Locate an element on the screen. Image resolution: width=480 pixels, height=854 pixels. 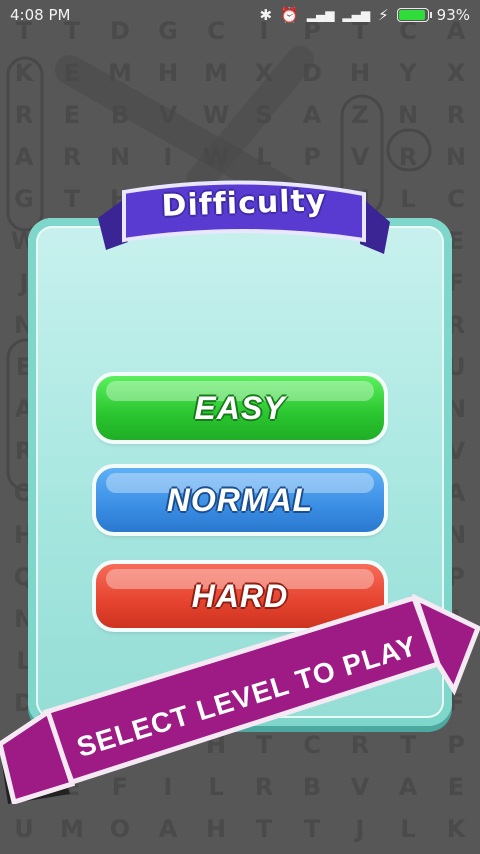
normal-button: NORMAL is located at coordinates (240, 500).